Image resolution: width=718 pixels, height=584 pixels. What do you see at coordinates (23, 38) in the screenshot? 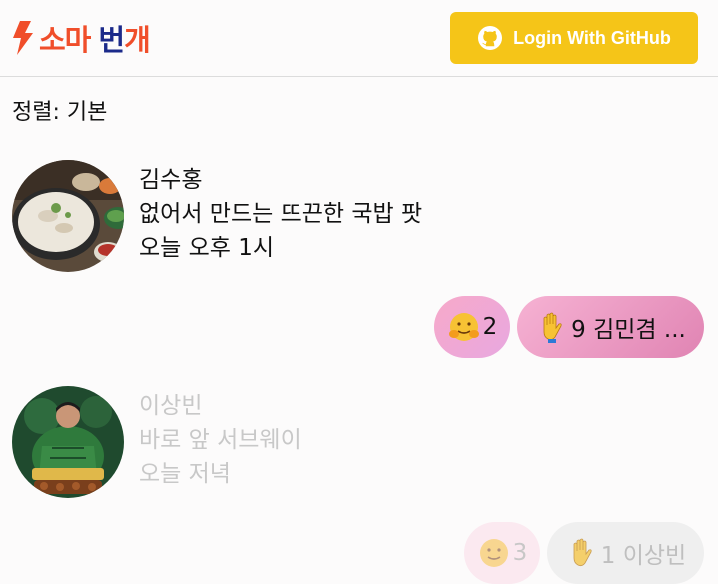
I see `lightning-icon` at bounding box center [23, 38].